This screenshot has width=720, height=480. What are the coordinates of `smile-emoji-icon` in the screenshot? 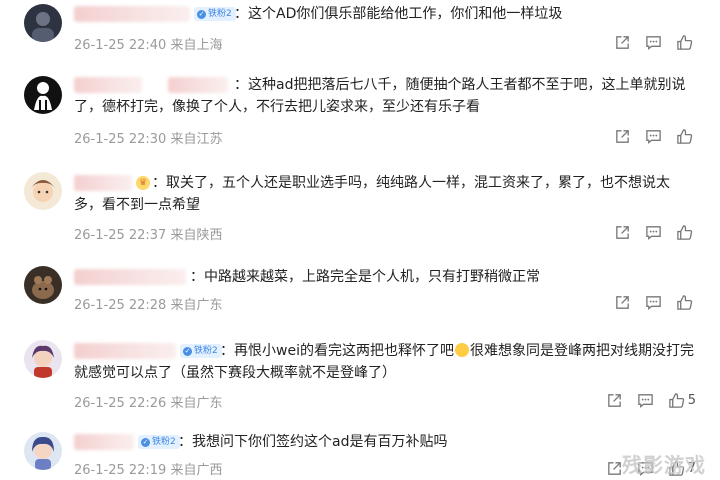 It's located at (461, 350).